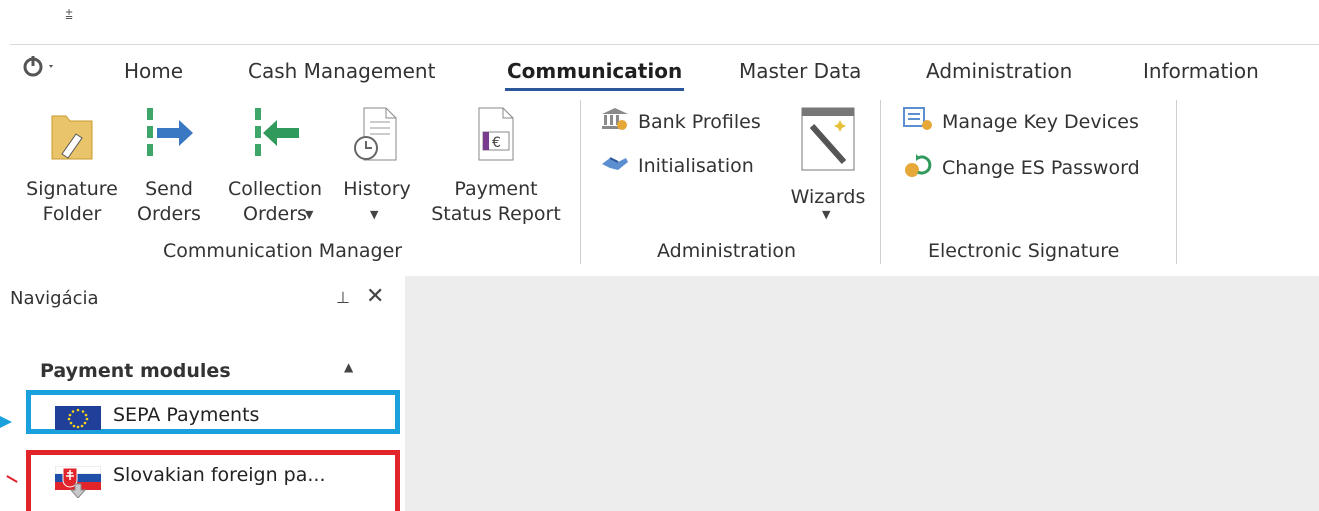  What do you see at coordinates (696, 165) in the screenshot?
I see `initialisation-label: Initialisation` at bounding box center [696, 165].